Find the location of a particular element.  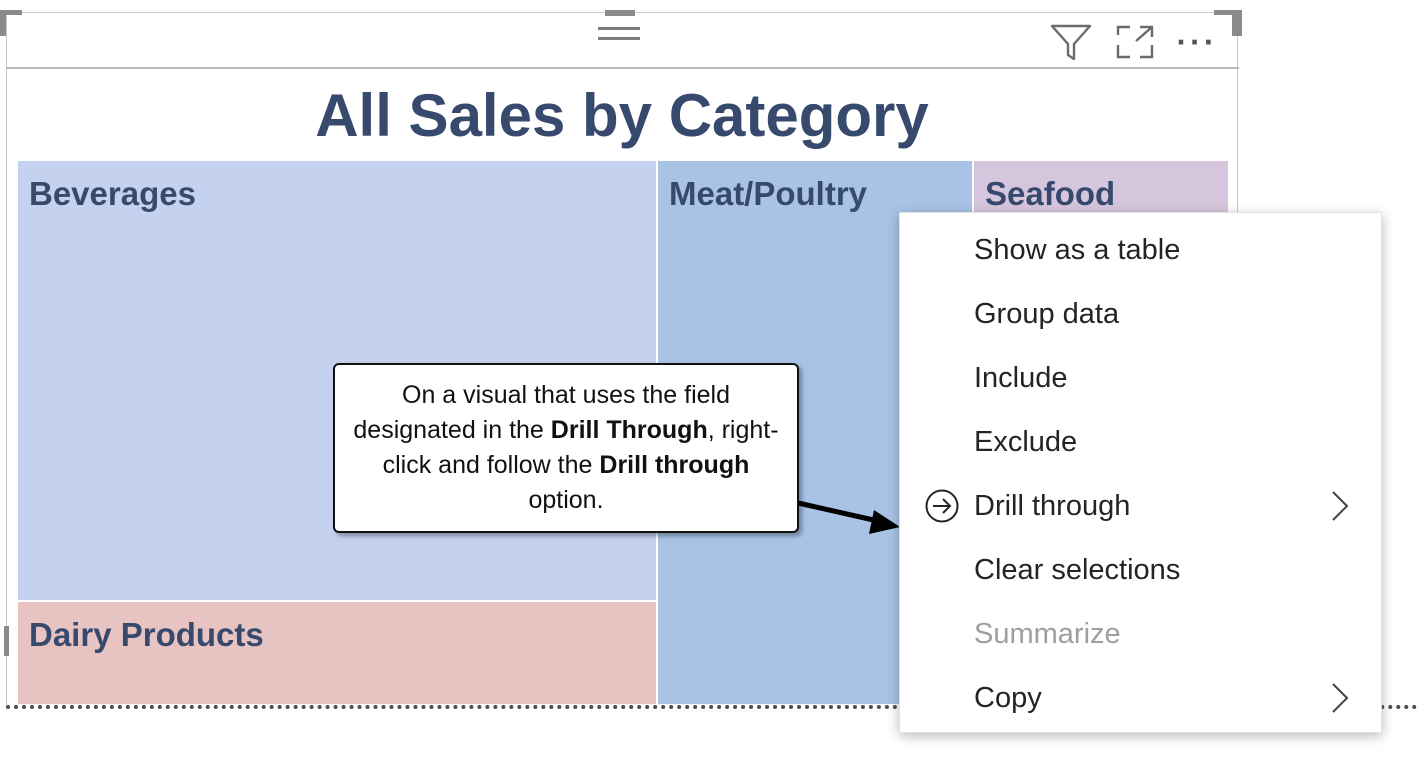

menu-item-summarize: Summarize is located at coordinates (1140, 634).